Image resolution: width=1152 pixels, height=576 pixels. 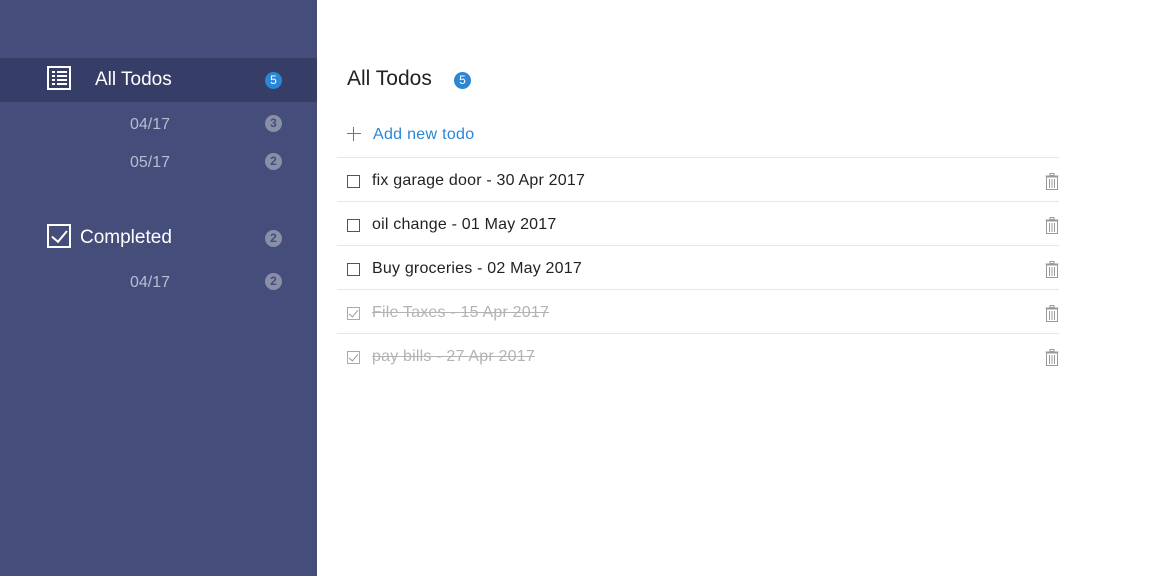 I want to click on sidebar-subitem-all-04-17: 04/17 3, so click(x=158, y=124).